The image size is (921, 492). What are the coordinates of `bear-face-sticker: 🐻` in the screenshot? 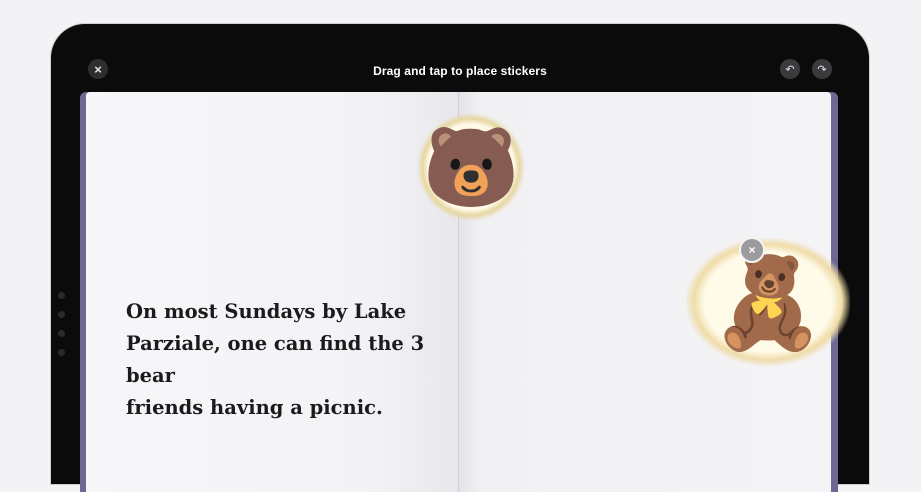 It's located at (471, 167).